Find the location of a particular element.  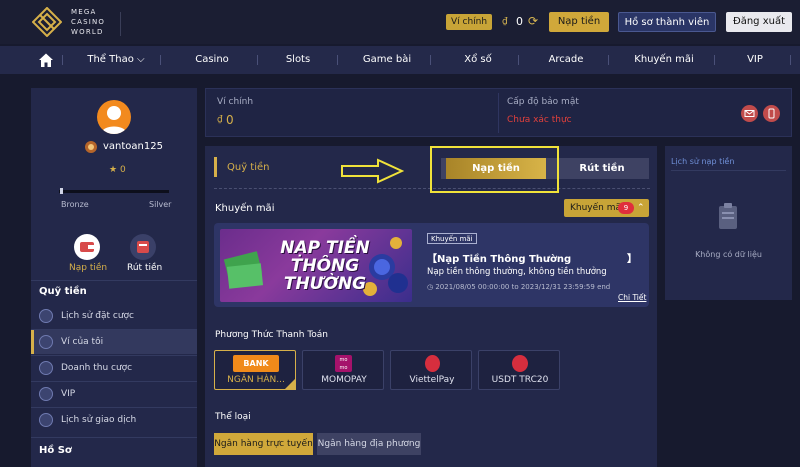

nav-item-casino: Casino is located at coordinates (212, 60).